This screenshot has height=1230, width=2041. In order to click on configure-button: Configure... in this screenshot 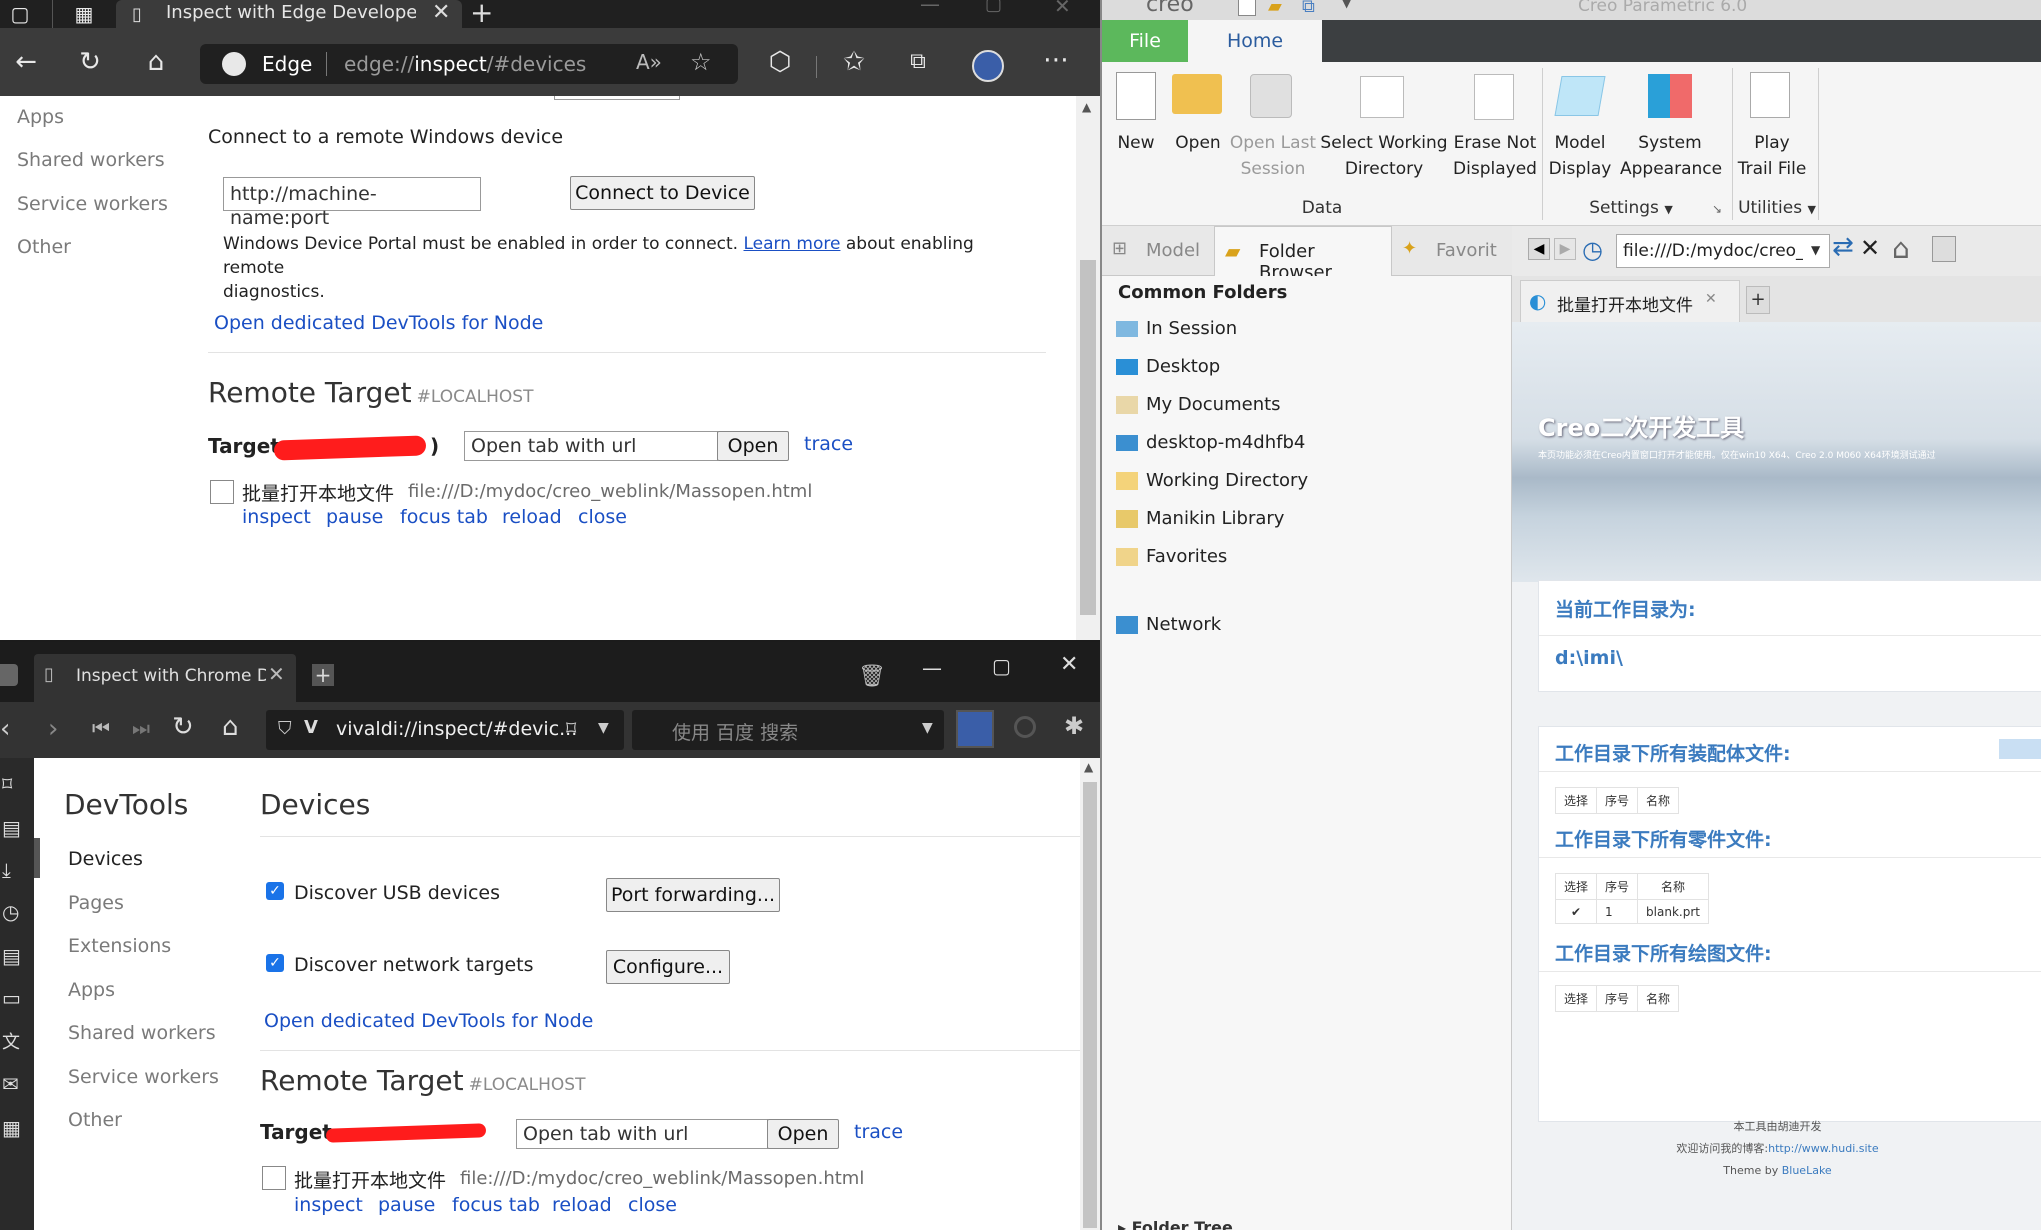, I will do `click(668, 967)`.